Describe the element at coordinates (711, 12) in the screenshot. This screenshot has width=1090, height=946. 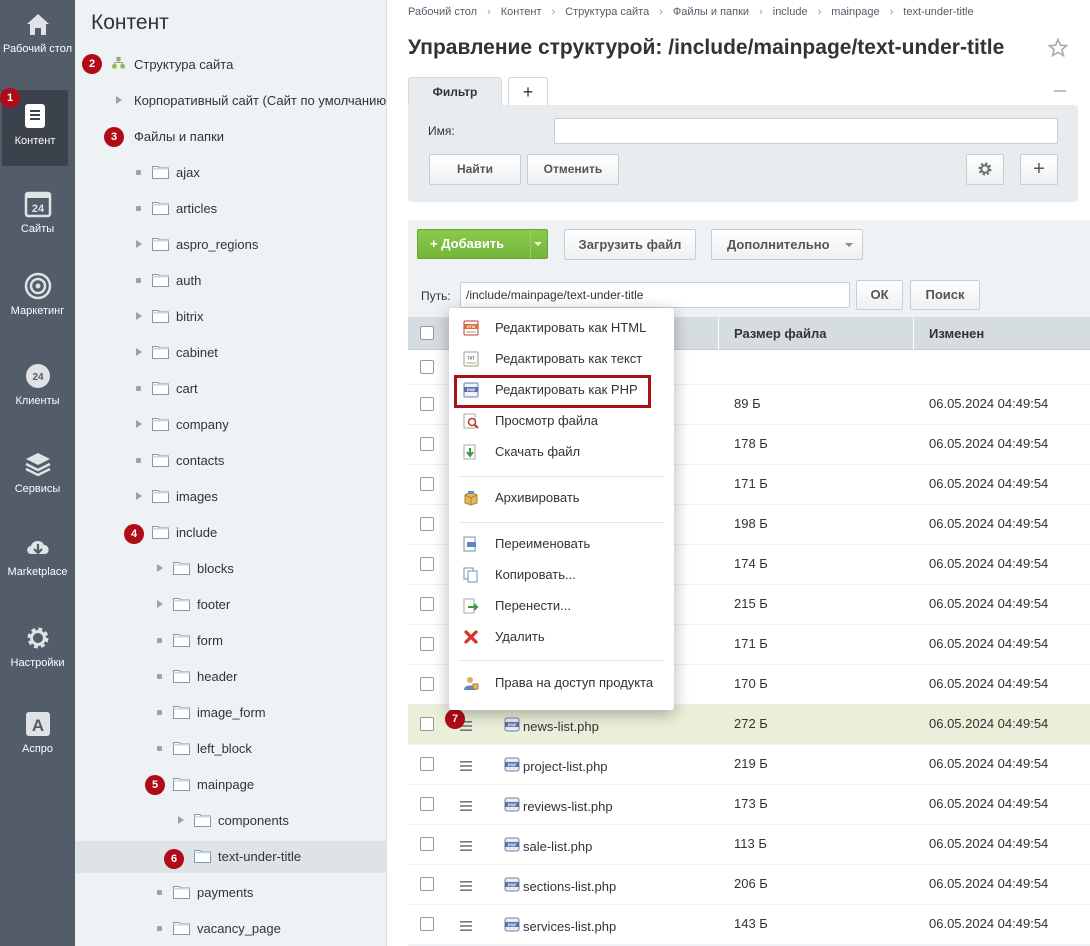
I see `breadcrumb-item: Файлы и папки` at that location.